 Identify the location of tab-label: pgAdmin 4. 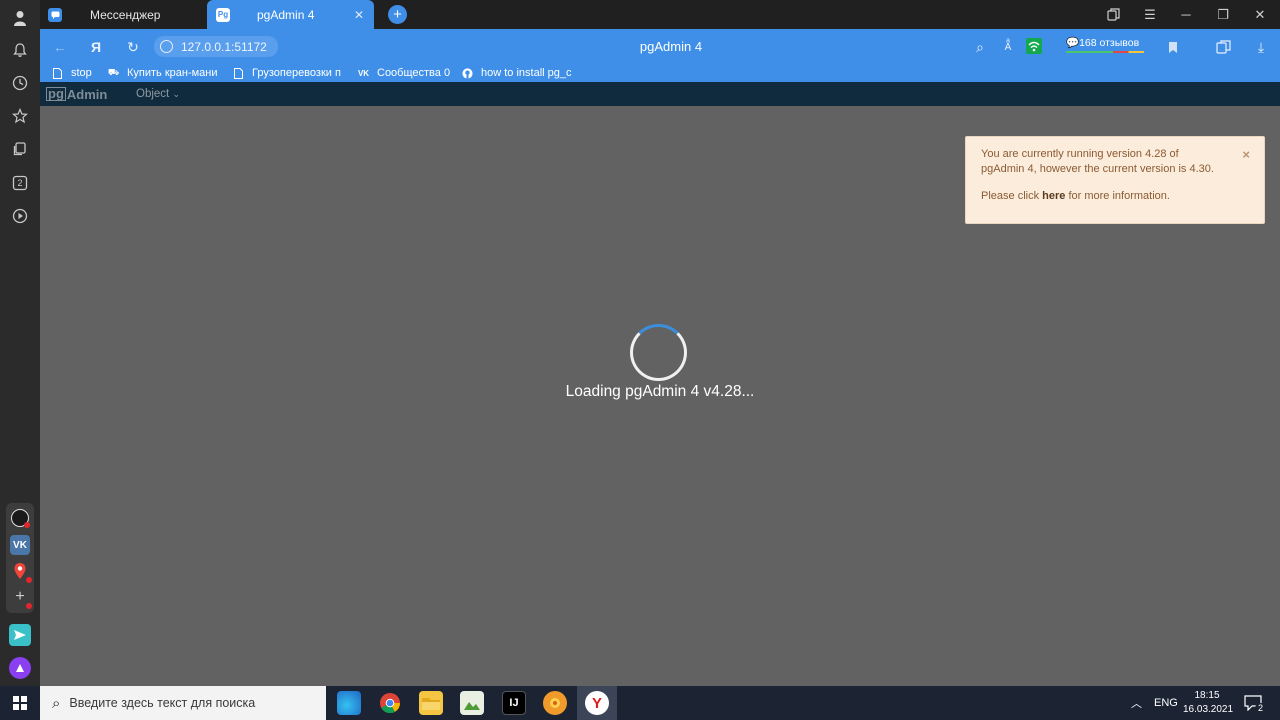
(286, 14).